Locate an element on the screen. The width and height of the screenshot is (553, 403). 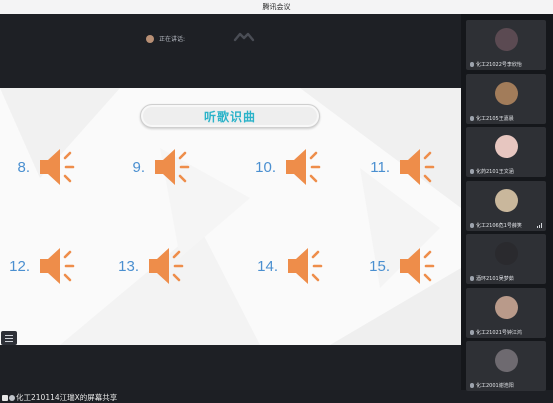
song-item-9: 9. is located at coordinates (155, 167).